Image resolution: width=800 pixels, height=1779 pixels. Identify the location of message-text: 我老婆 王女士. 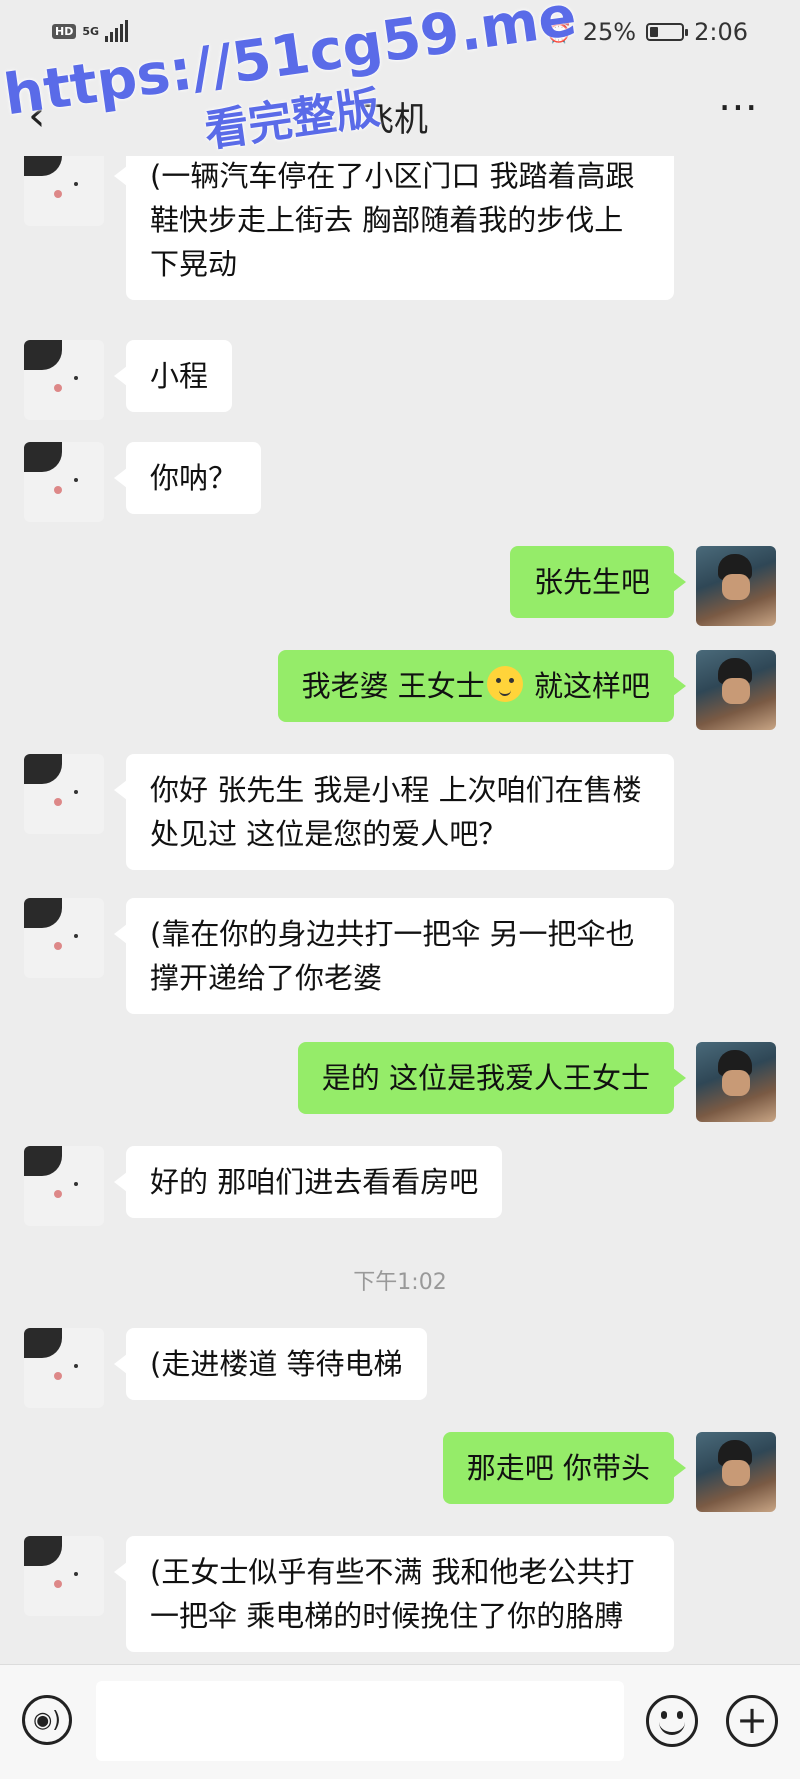
(393, 686).